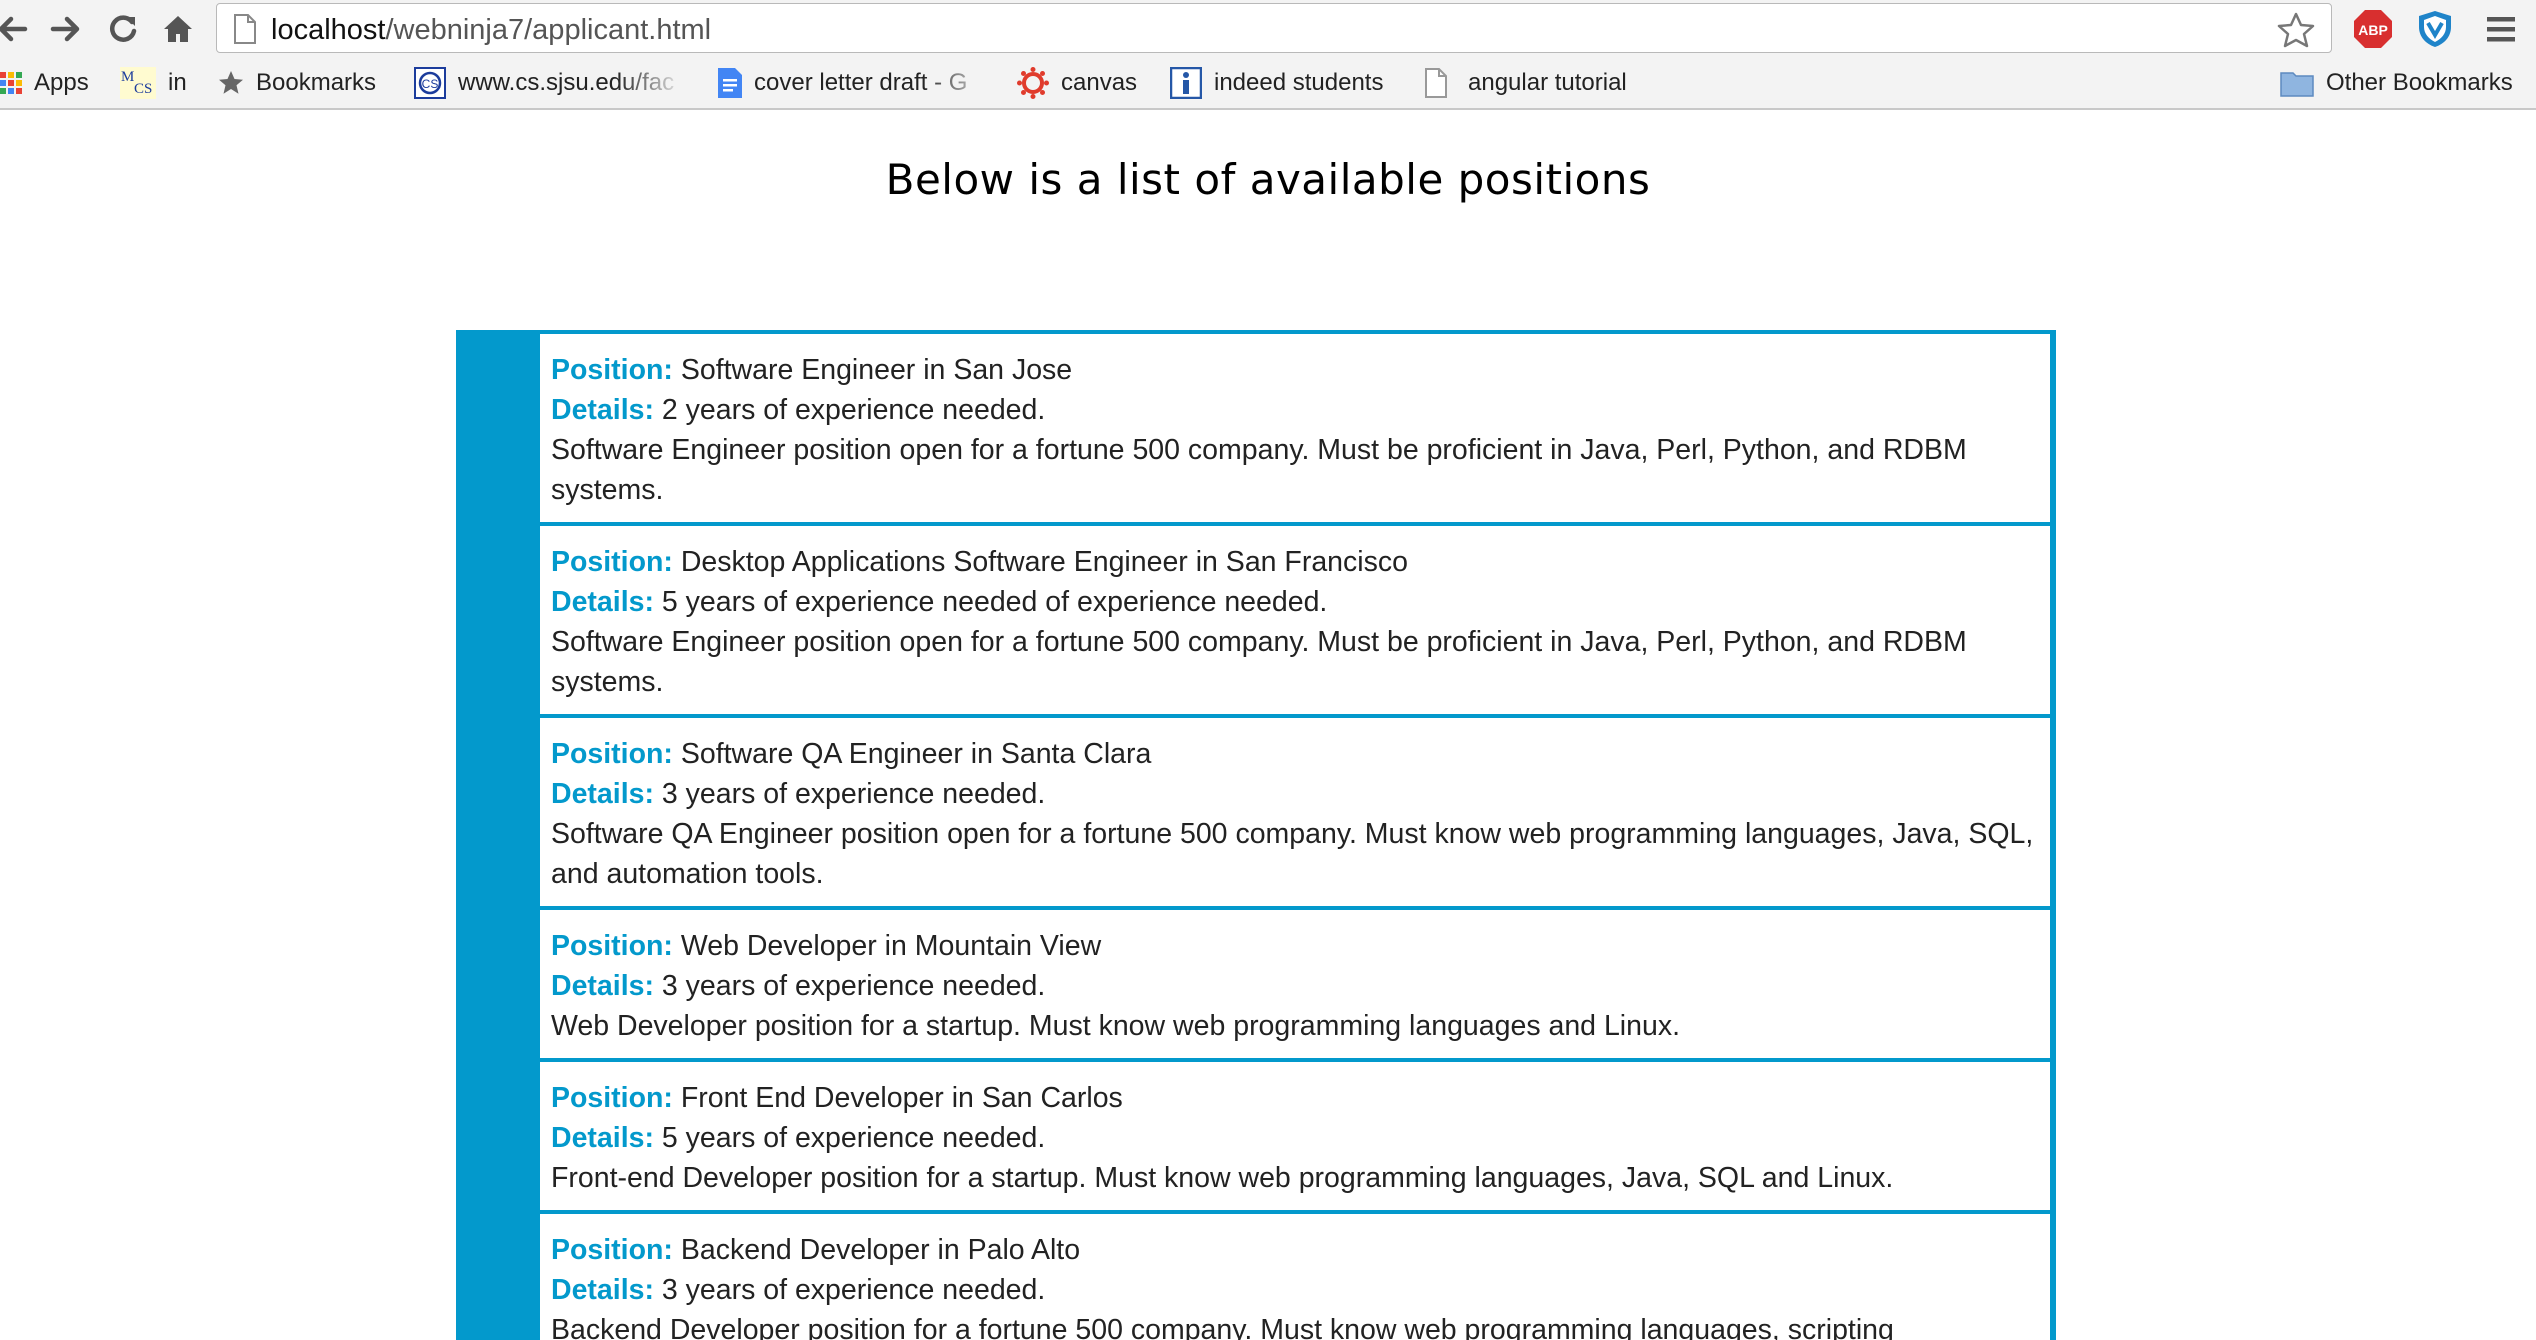 The height and width of the screenshot is (1340, 2536). Describe the element at coordinates (1268, 179) in the screenshot. I see `page-title: Below is a list of available positions` at that location.